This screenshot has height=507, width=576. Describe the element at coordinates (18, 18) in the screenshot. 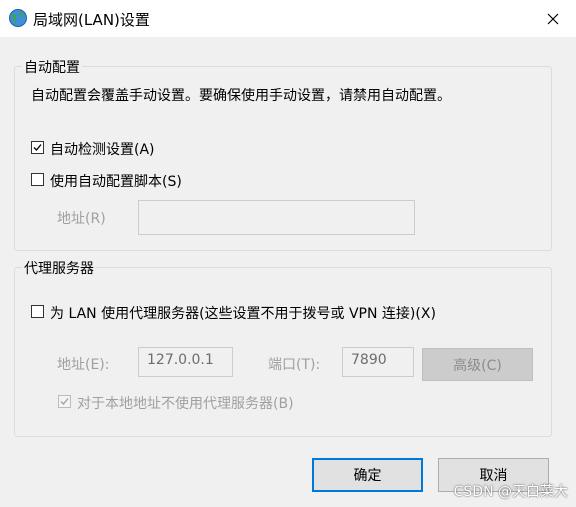

I see `globe-icon` at that location.